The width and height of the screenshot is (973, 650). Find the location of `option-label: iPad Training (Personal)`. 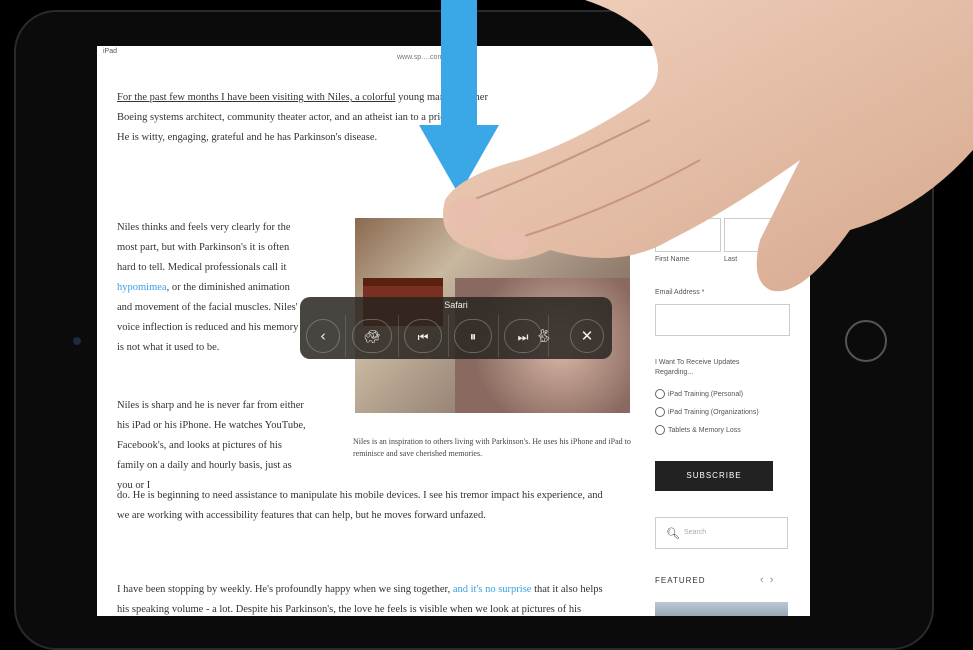

option-label: iPad Training (Personal) is located at coordinates (706, 394).